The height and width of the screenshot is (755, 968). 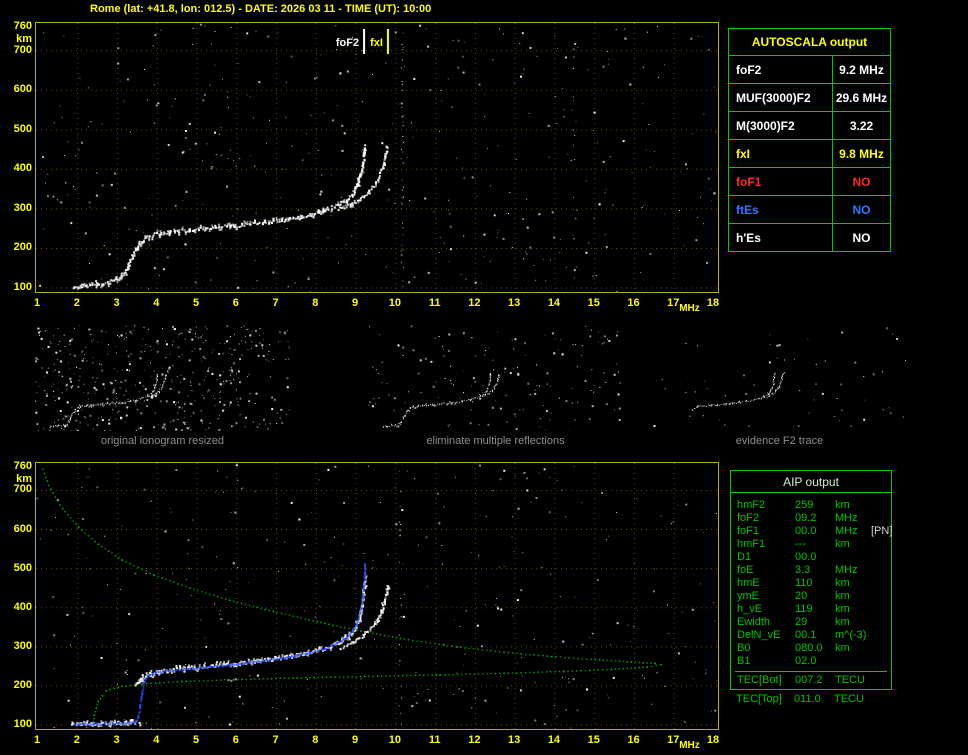 I want to click on autoscala-row-muf3000f2: MUF(3000)F2 29.6 MHz, so click(x=809, y=97).